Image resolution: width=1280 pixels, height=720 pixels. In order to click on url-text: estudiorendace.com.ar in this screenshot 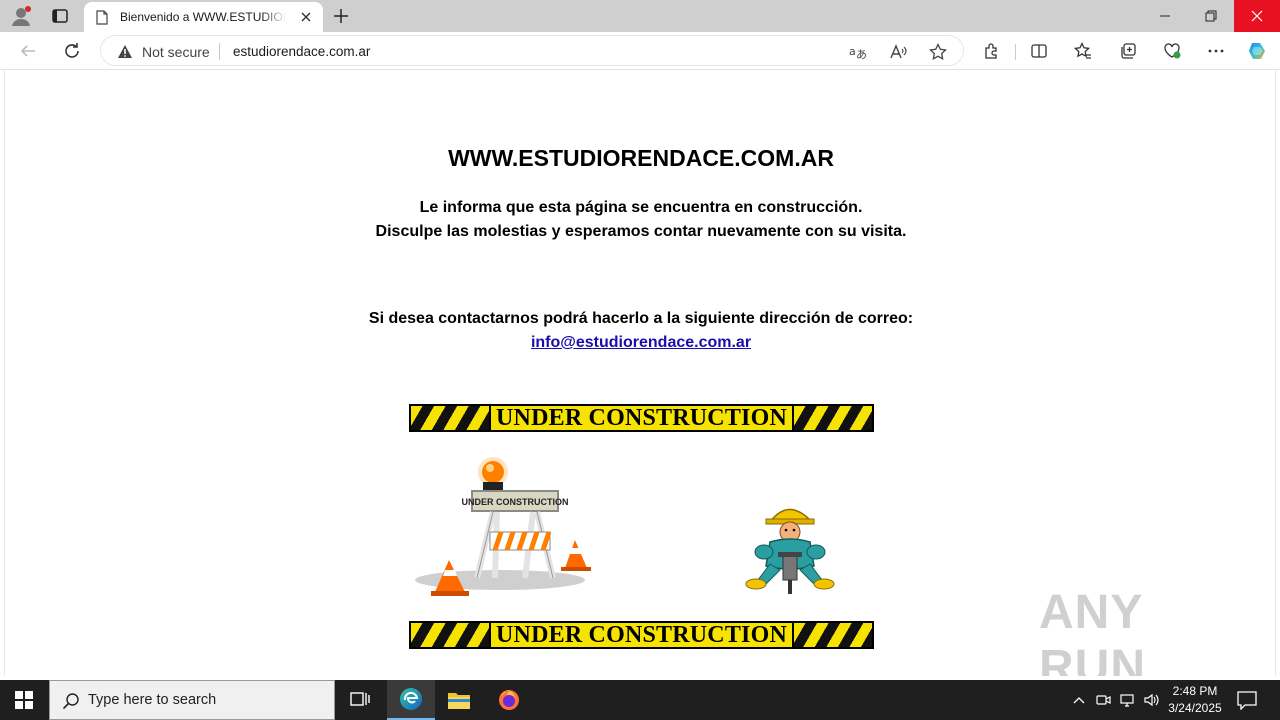, I will do `click(301, 51)`.